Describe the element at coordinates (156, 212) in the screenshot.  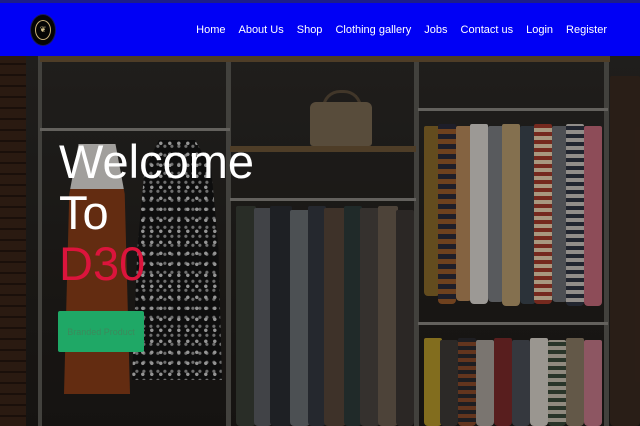
I see `hero-heading: Welcome To D30` at that location.